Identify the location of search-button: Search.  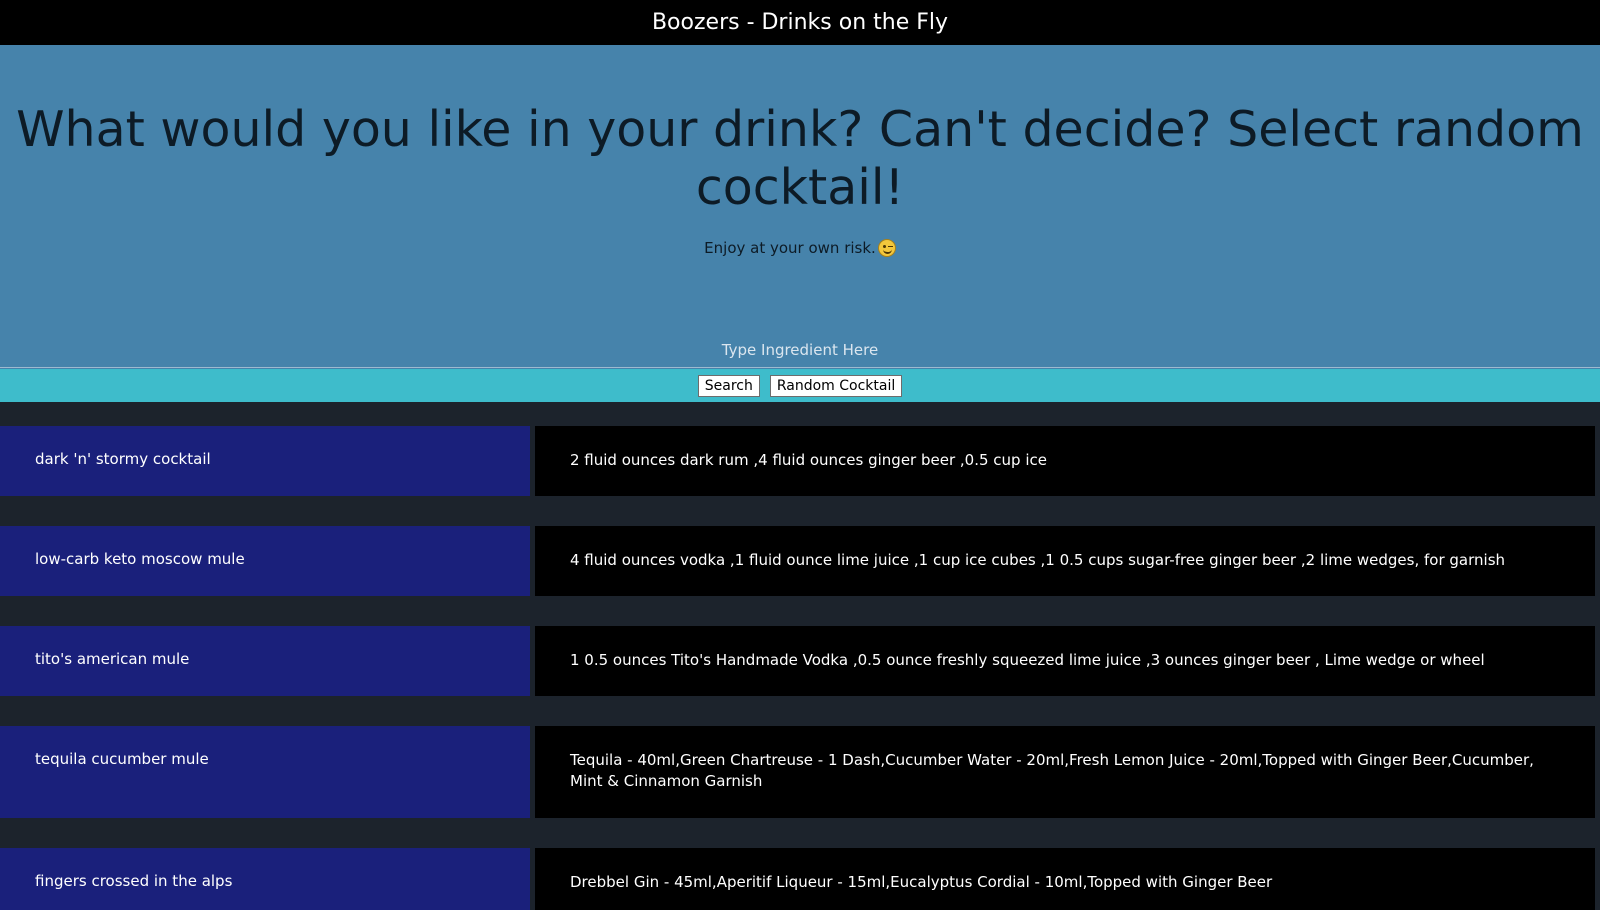
(728, 385).